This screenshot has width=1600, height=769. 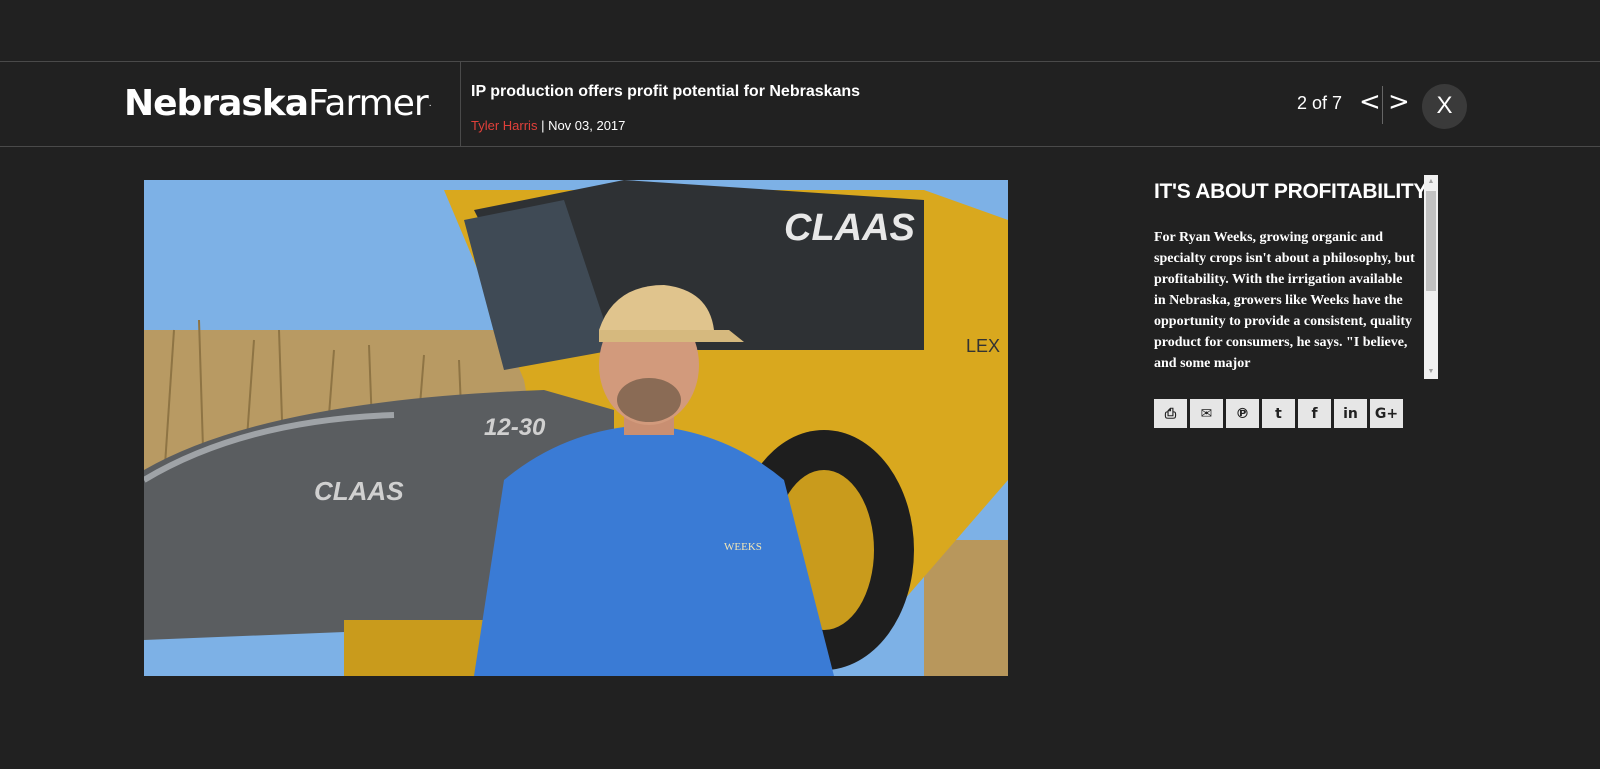 I want to click on facebook-button: f, so click(x=1314, y=413).